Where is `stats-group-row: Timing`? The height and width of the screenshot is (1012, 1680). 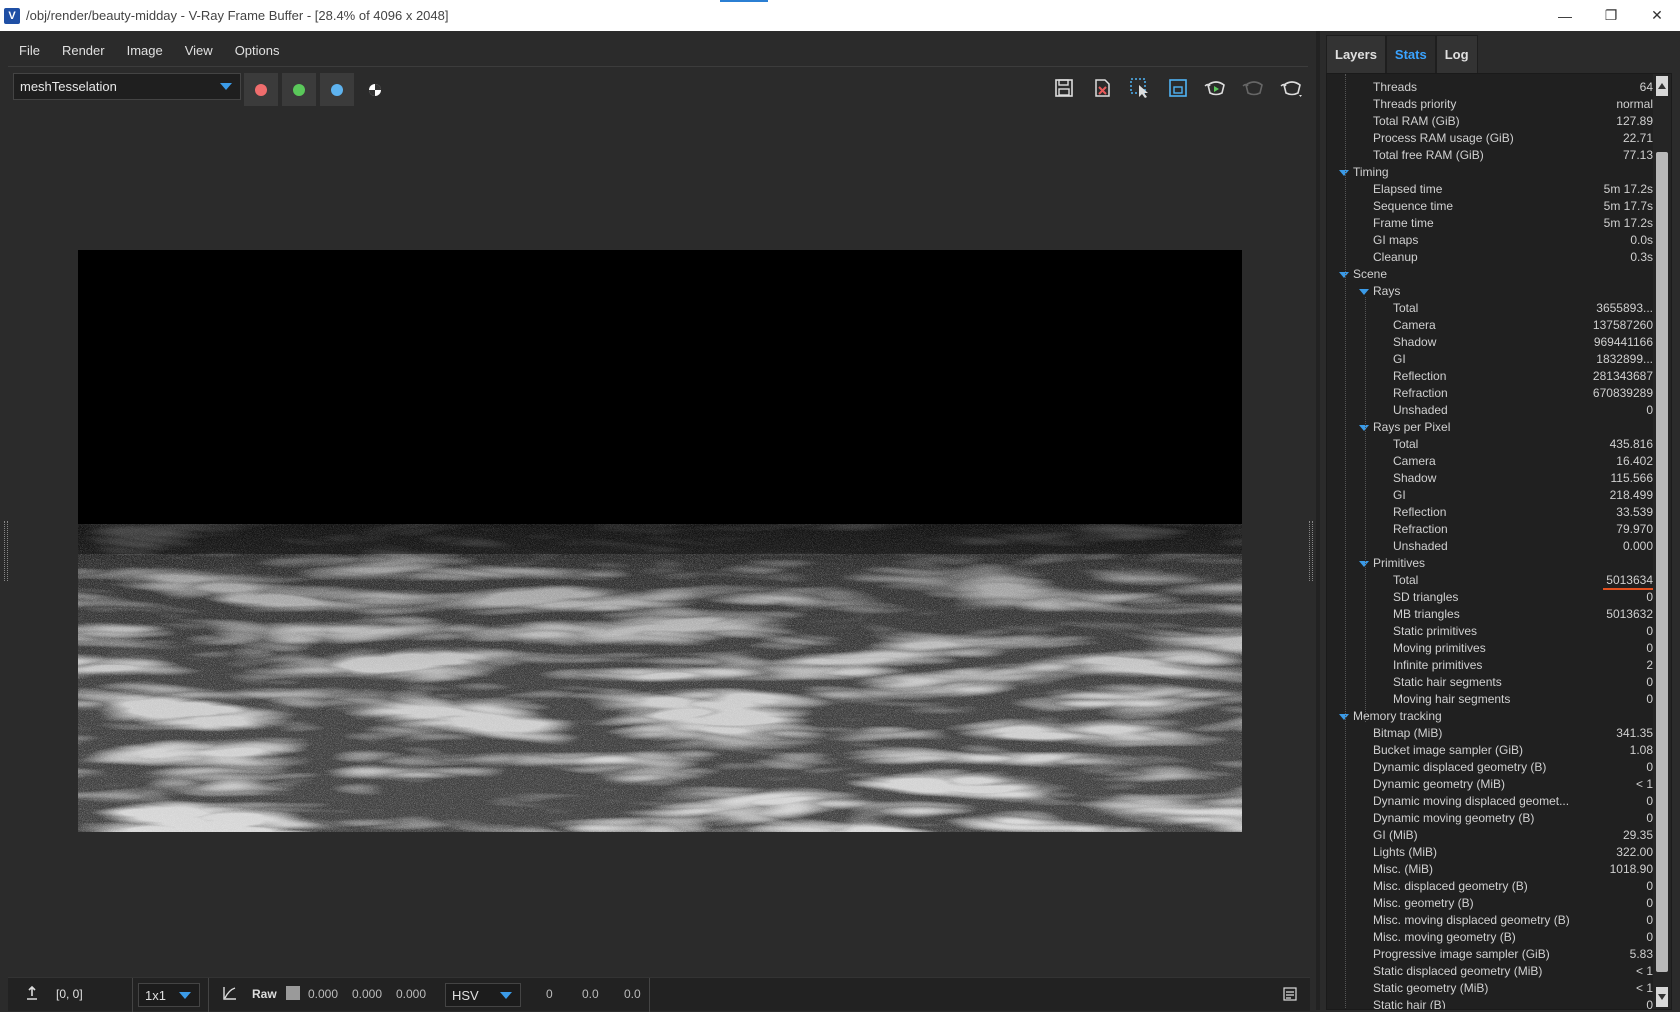
stats-group-row: Timing is located at coordinates (1490, 172).